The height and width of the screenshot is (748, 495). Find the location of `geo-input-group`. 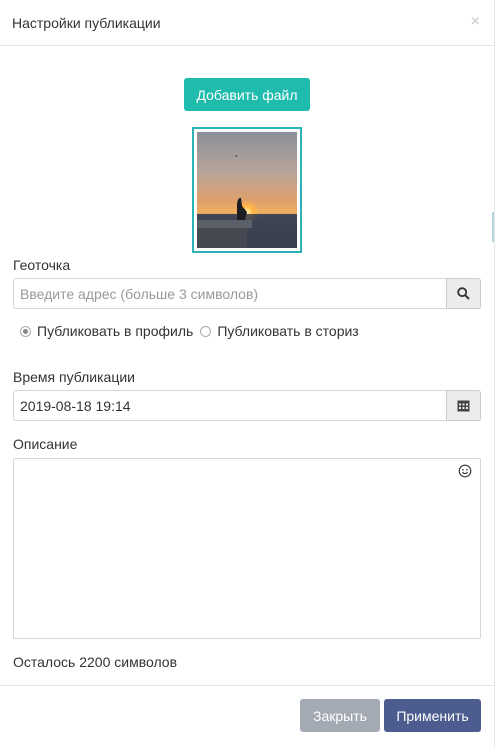

geo-input-group is located at coordinates (247, 293).